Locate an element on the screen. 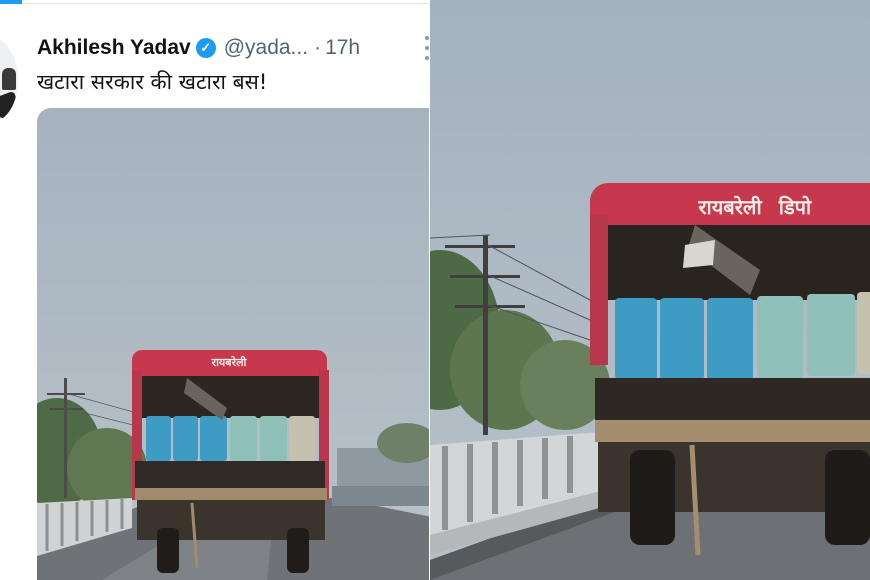 Image resolution: width=870 pixels, height=580 pixels. top-accent-bar is located at coordinates (11, 2).